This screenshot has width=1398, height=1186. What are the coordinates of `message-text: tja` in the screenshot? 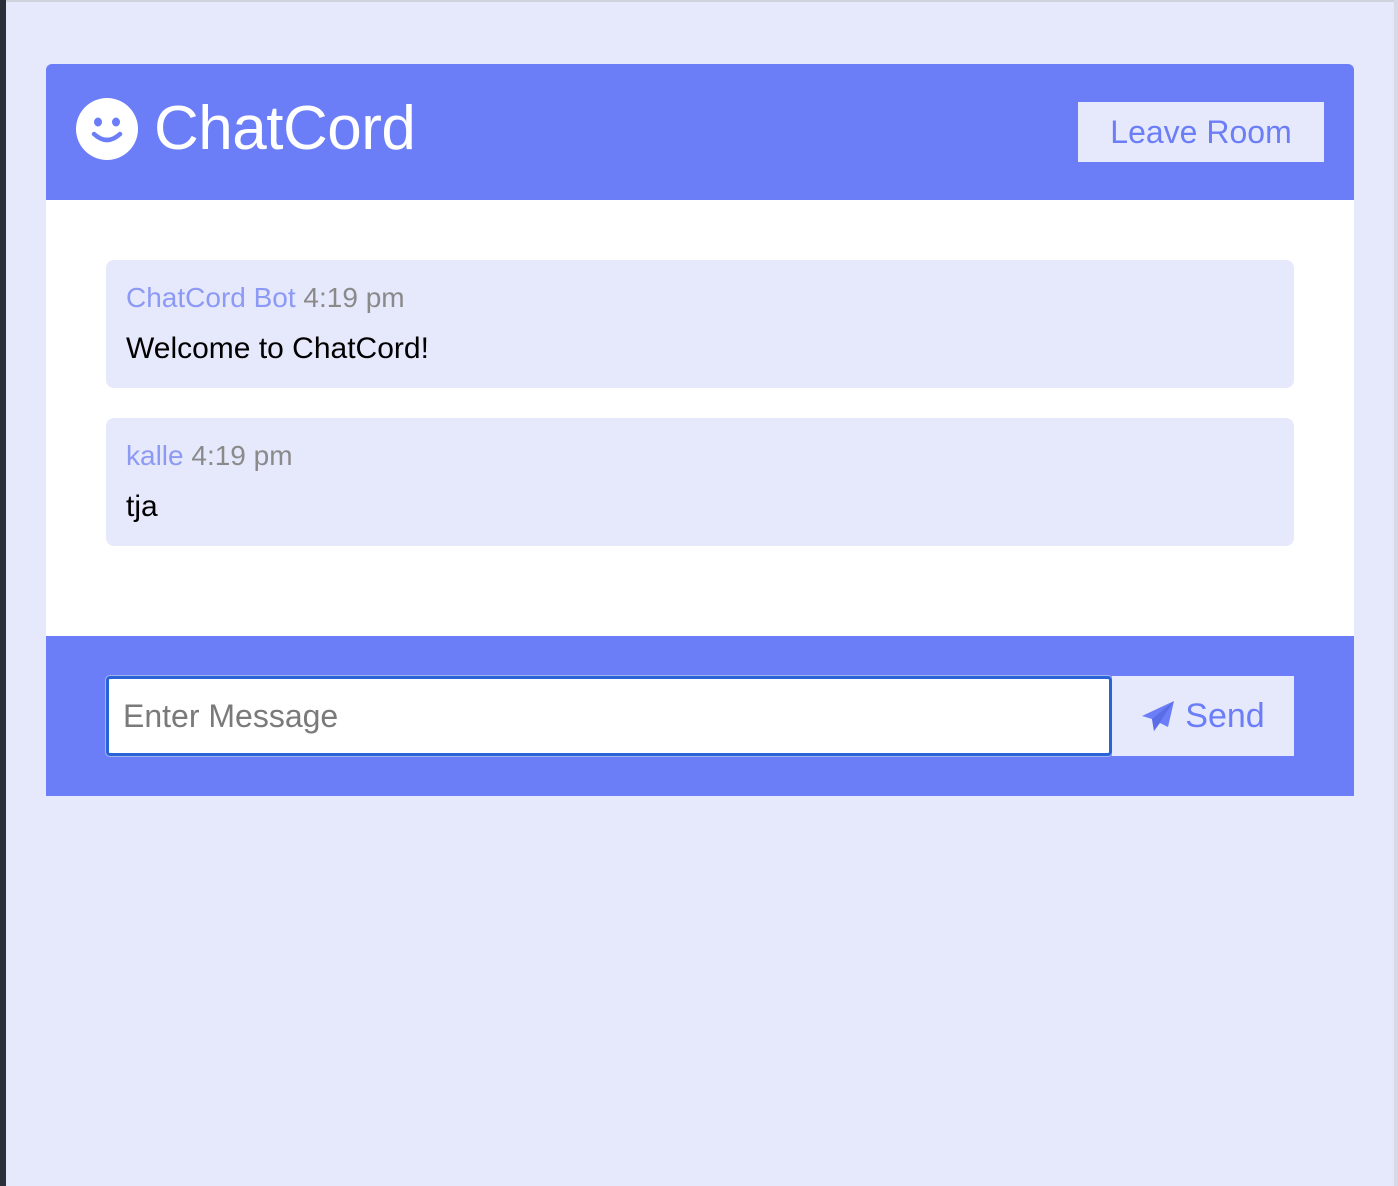 It's located at (142, 506).